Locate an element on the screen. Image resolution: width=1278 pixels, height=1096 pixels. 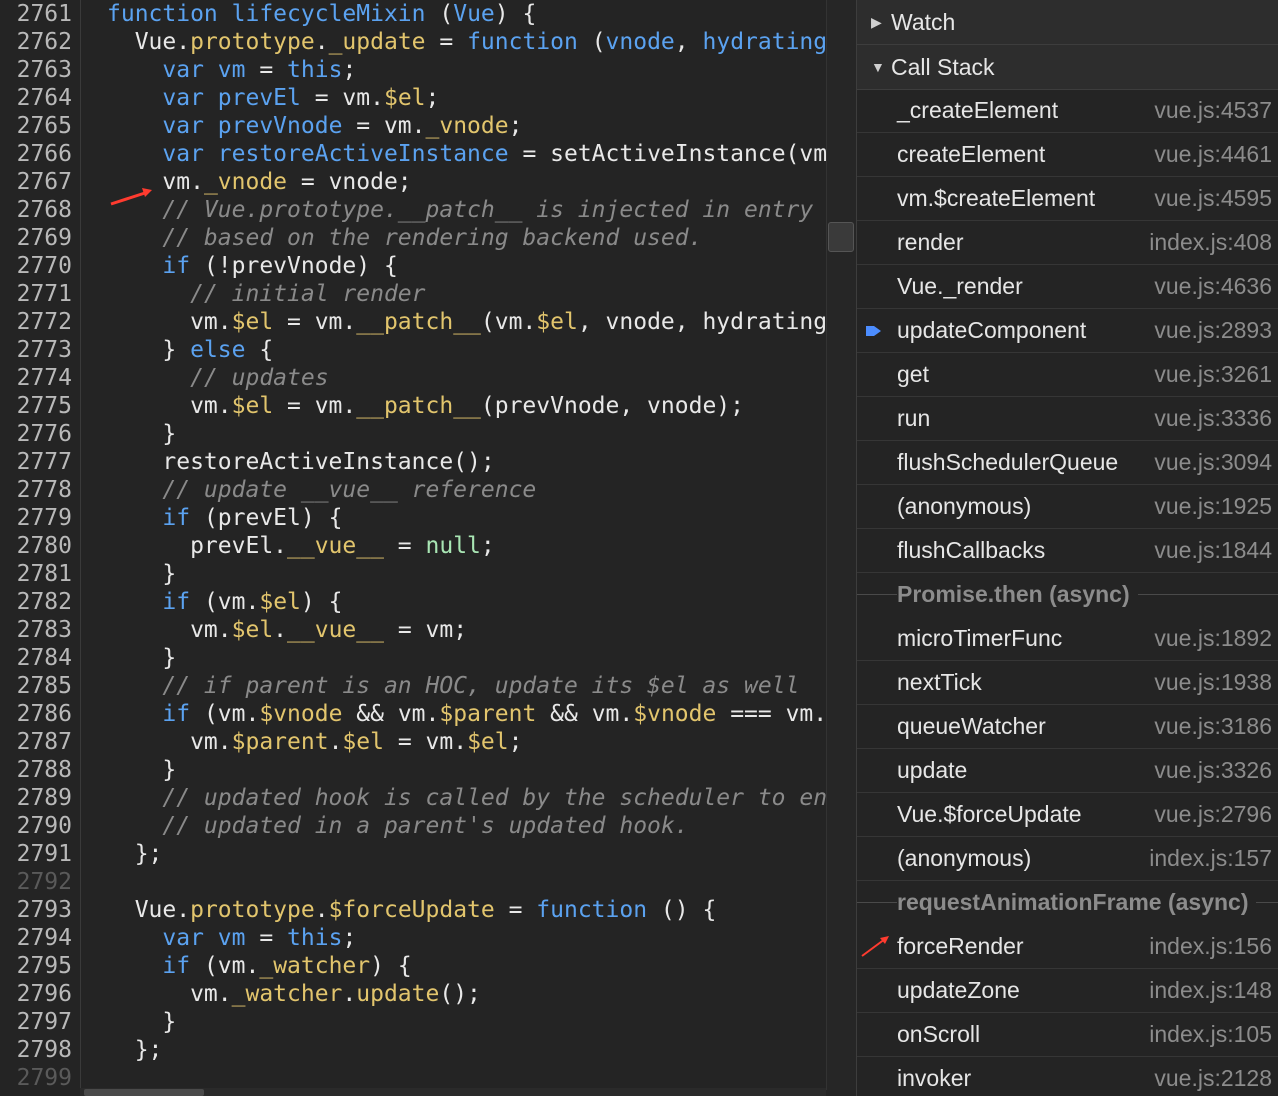
line-number: 2794 is located at coordinates (36, 938).